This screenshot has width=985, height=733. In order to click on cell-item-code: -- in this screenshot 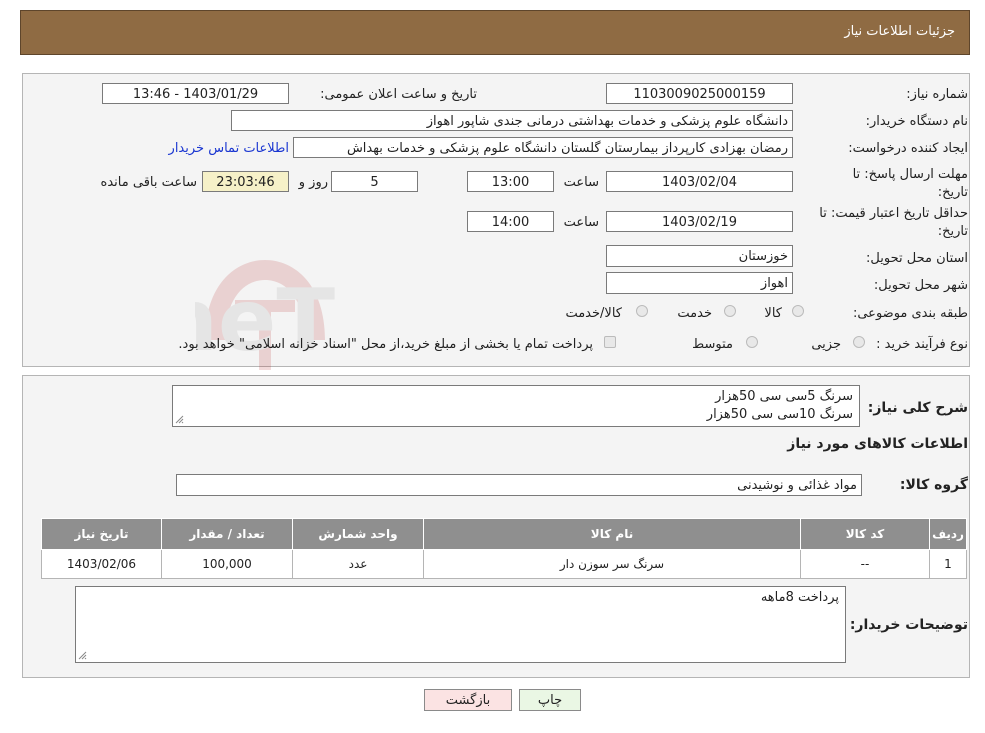, I will do `click(865, 564)`.